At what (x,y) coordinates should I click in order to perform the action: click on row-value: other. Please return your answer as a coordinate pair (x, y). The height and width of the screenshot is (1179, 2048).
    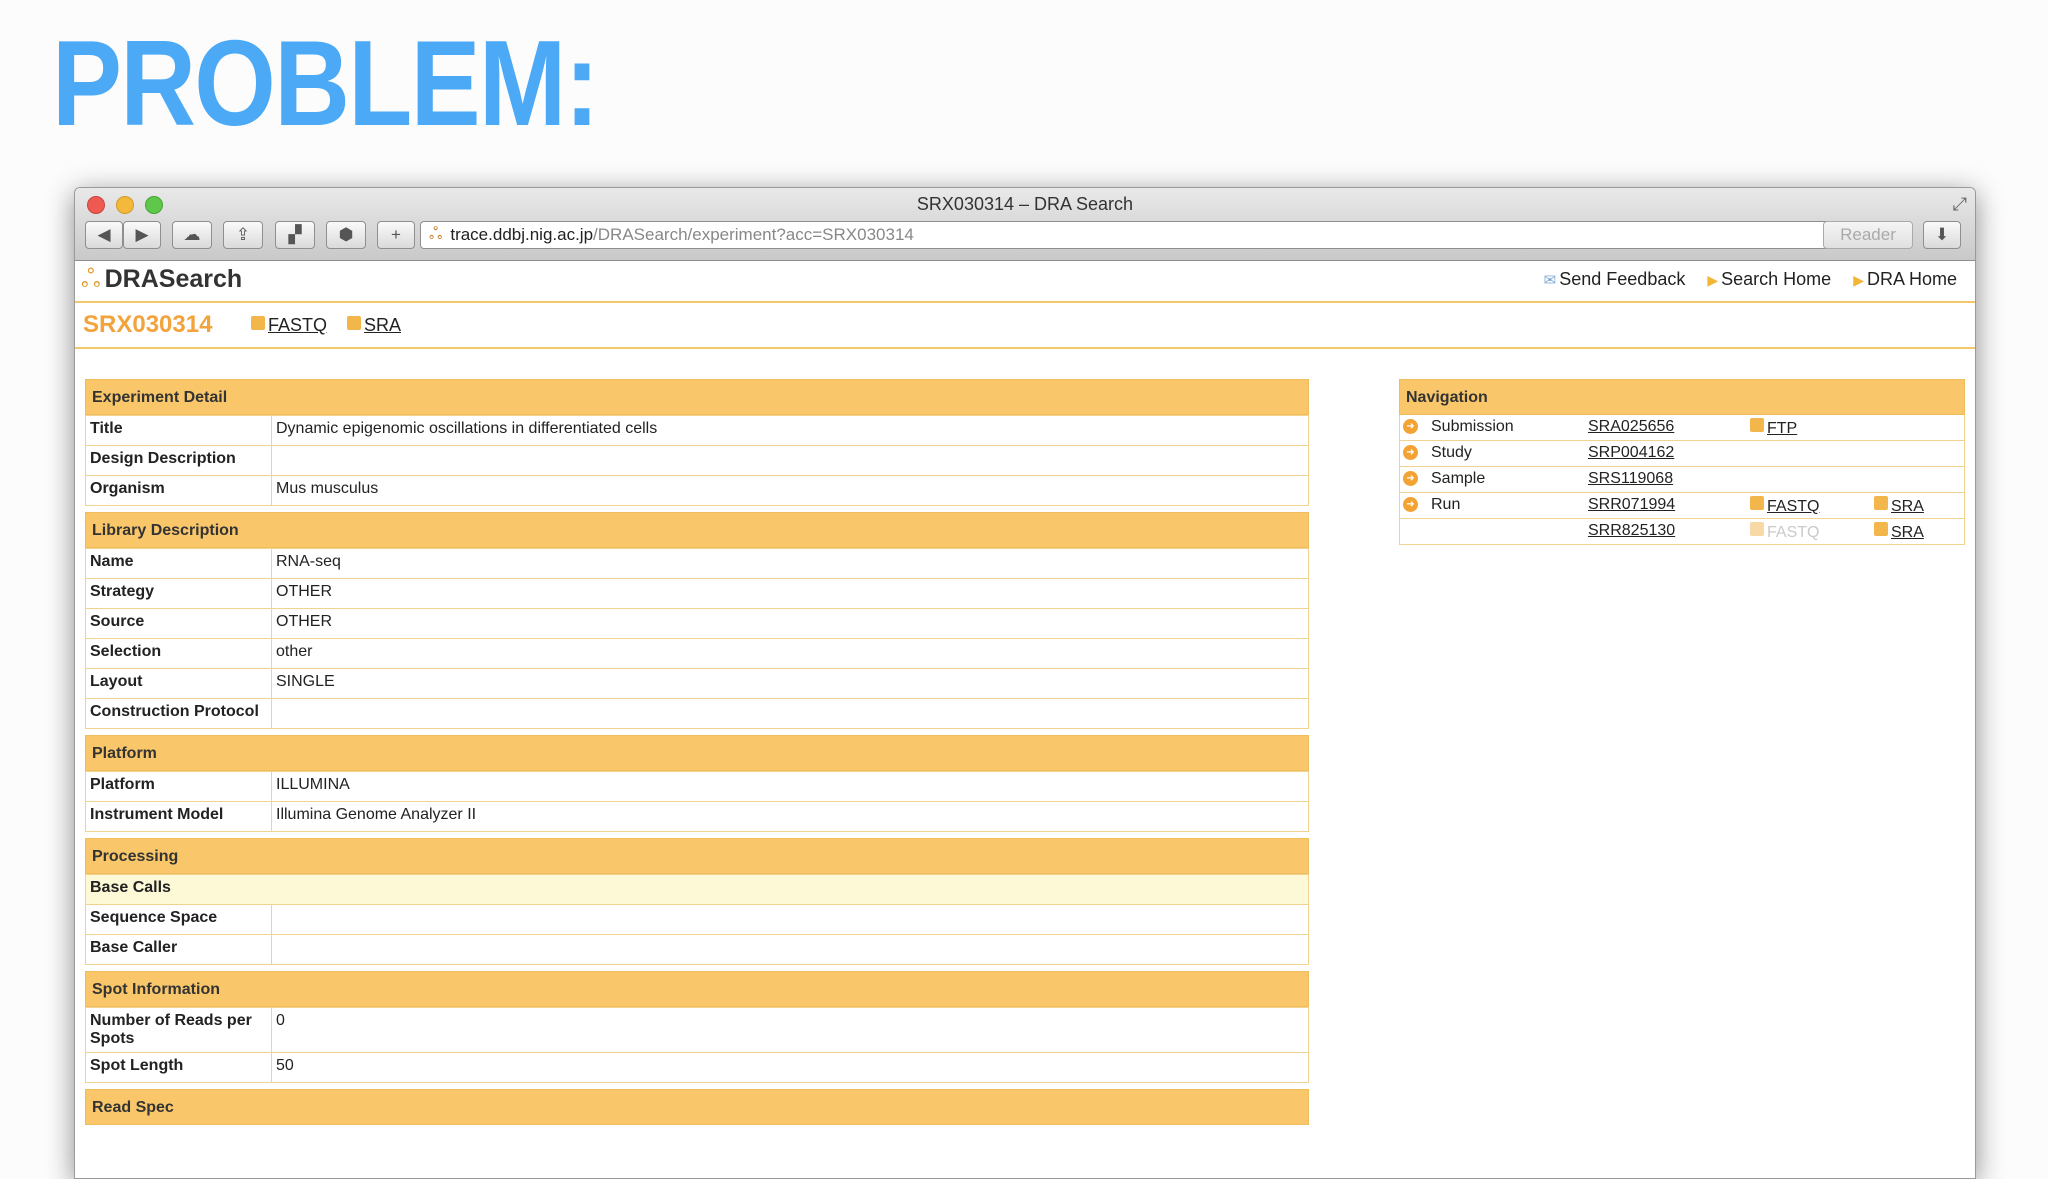
    Looking at the image, I should click on (790, 653).